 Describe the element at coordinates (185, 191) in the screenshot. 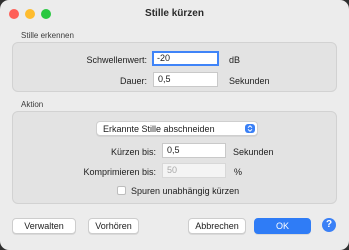

I see `independent-label: Spuren unabhängig kürzen` at that location.